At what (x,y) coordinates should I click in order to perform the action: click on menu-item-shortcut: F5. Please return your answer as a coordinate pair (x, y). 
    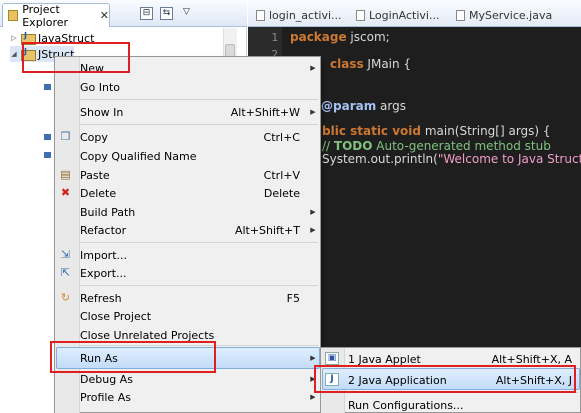
    Looking at the image, I should click on (293, 298).